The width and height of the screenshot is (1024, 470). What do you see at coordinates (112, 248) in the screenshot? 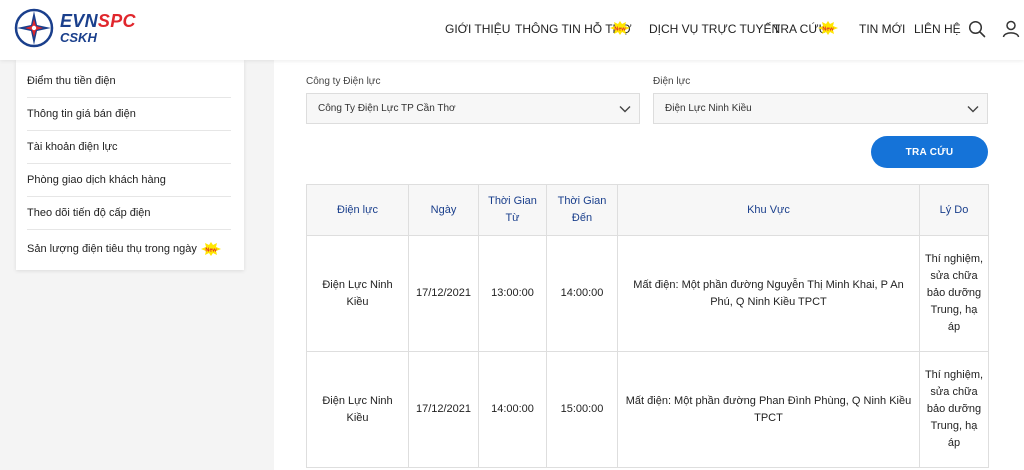
I see `sidebar-item-label: Sản lượng điện tiêu thụ trong ngày` at bounding box center [112, 248].